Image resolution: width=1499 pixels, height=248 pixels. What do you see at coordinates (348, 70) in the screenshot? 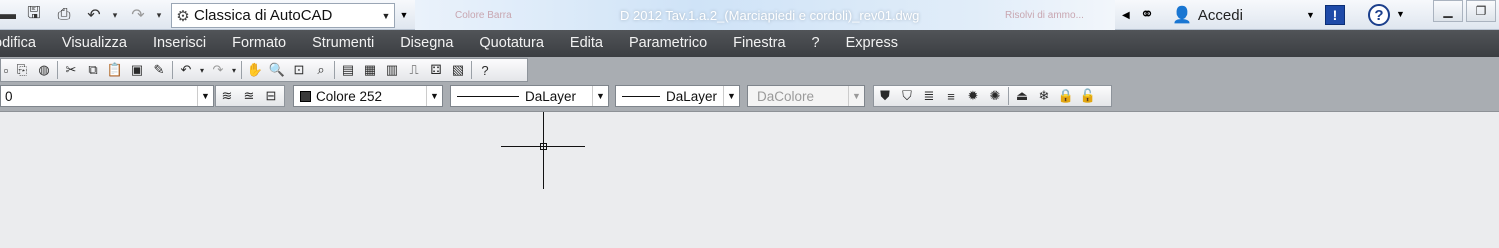
I see `properties-icon: ▤` at bounding box center [348, 70].